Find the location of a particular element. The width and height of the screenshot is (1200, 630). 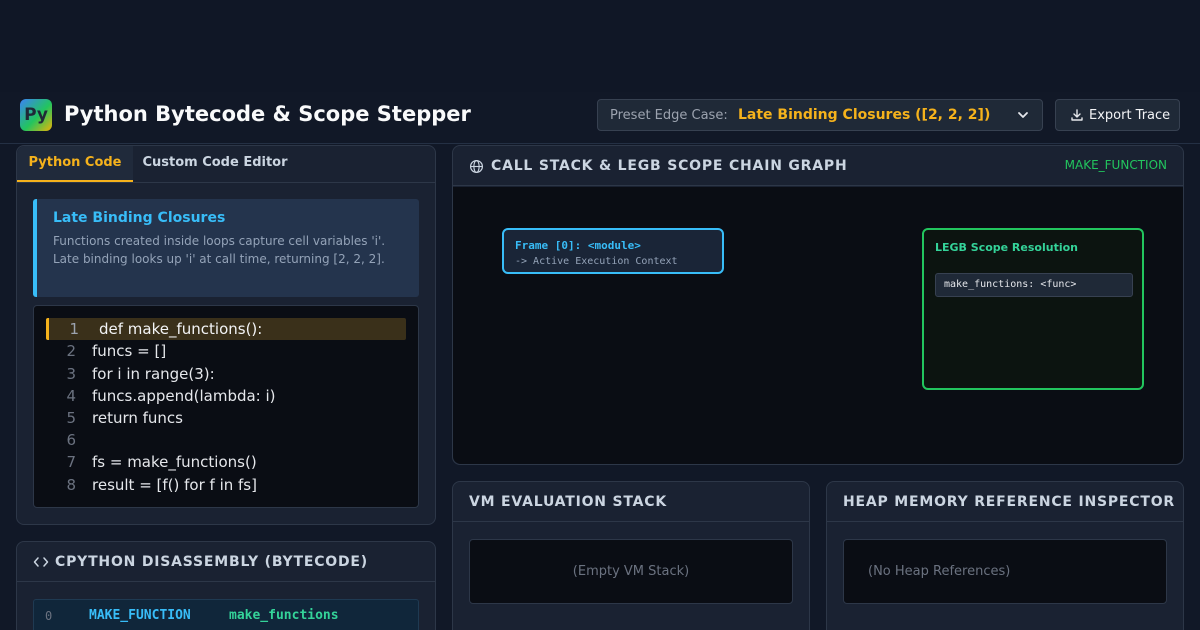

edge-case-title: Late Binding Closures is located at coordinates (139, 218).